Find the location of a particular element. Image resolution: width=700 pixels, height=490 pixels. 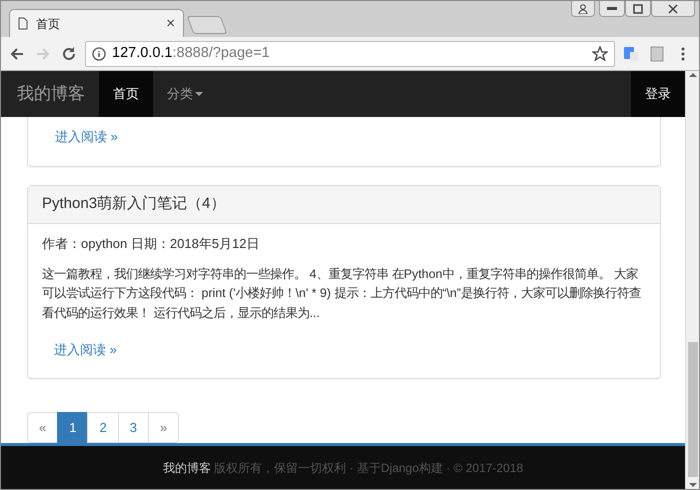

url-text: 127.0.0.1:8888/?page=1 is located at coordinates (191, 53).